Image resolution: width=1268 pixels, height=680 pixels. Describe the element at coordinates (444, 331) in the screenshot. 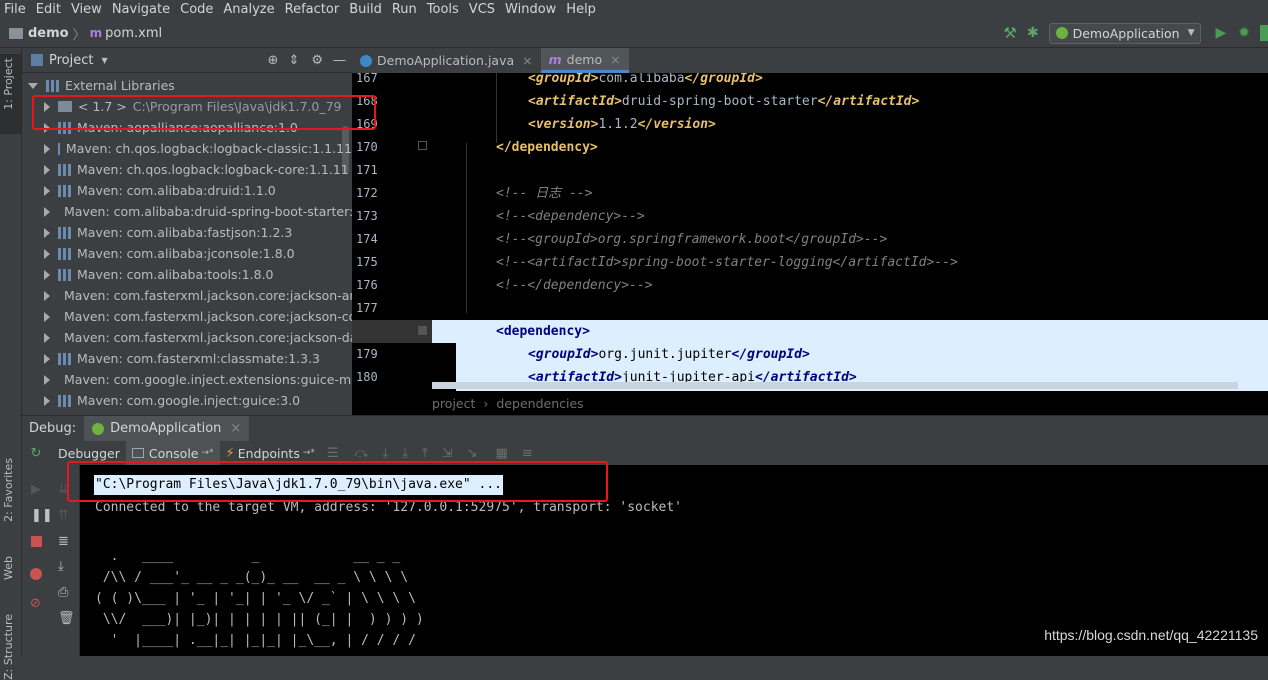

I see `line-highlight` at that location.